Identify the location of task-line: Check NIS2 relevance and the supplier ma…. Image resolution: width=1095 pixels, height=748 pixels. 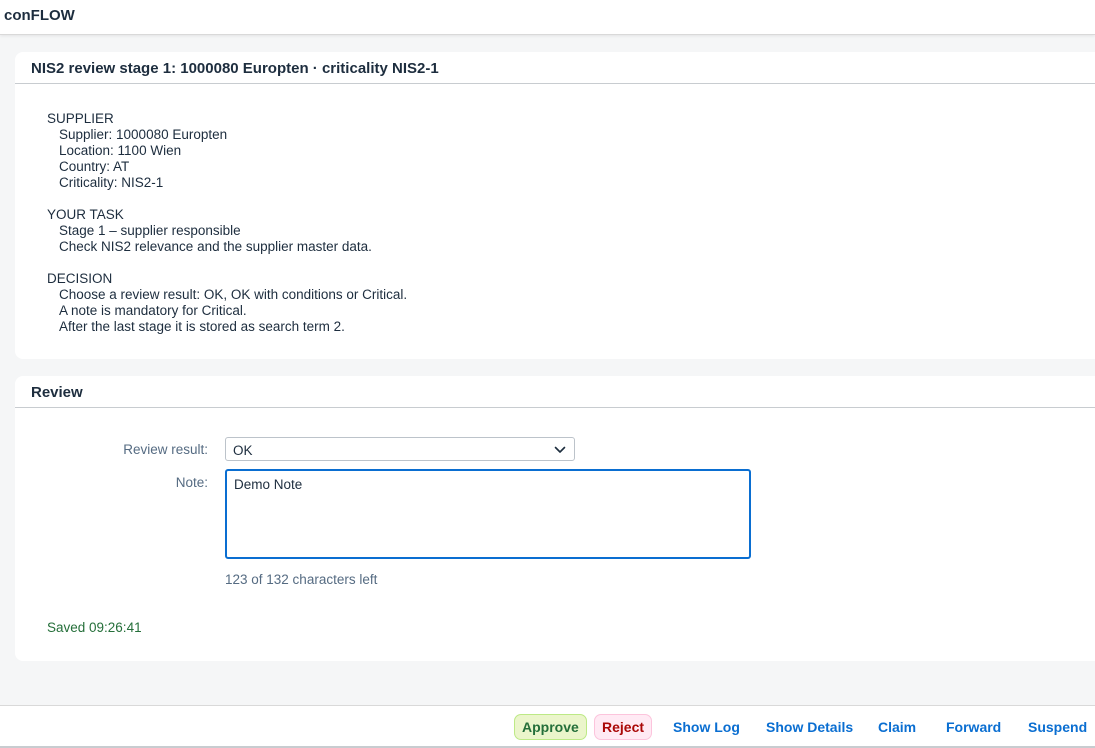
(215, 246).